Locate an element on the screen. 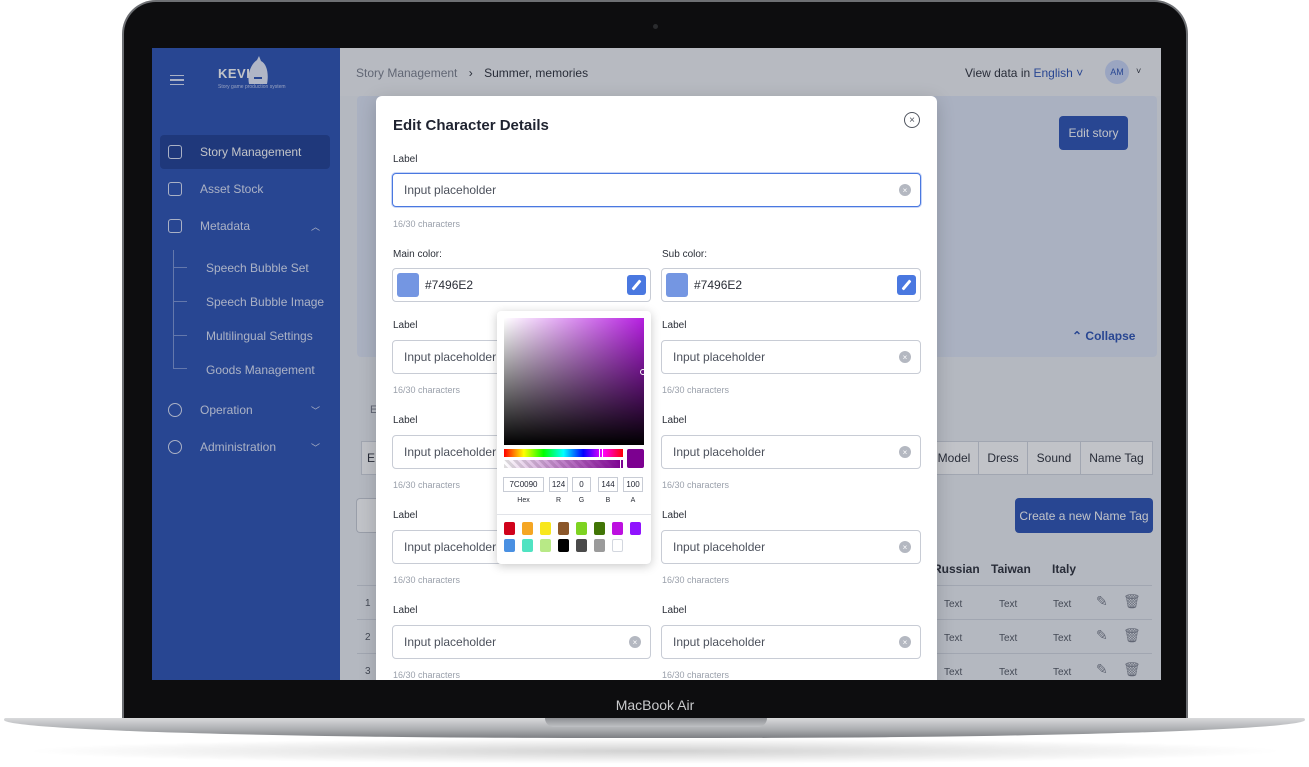 This screenshot has height=767, width=1309. alpha-handle is located at coordinates (622, 464).